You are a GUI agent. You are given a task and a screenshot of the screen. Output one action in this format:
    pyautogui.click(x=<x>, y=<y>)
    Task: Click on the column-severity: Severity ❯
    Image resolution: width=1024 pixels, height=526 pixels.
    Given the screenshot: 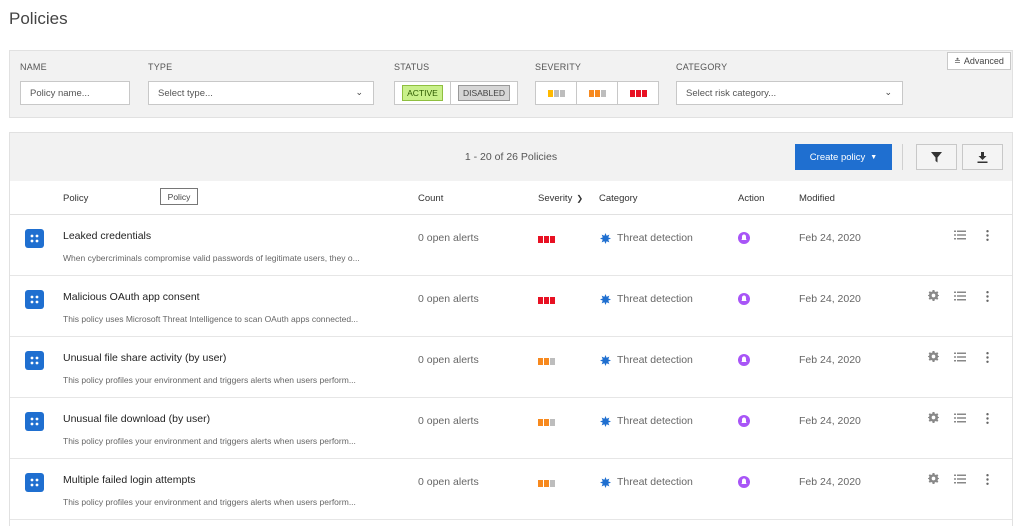 What is the action you would take?
    pyautogui.click(x=560, y=198)
    